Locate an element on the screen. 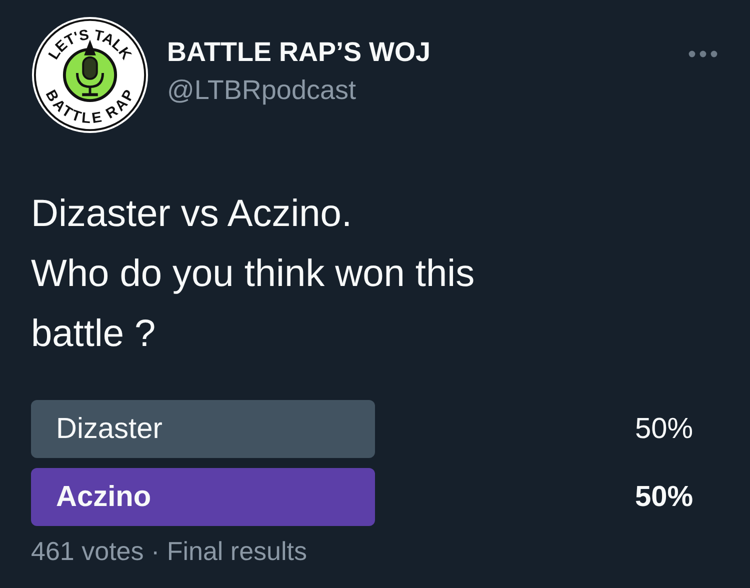 The width and height of the screenshot is (750, 588). more-icon is located at coordinates (703, 54).